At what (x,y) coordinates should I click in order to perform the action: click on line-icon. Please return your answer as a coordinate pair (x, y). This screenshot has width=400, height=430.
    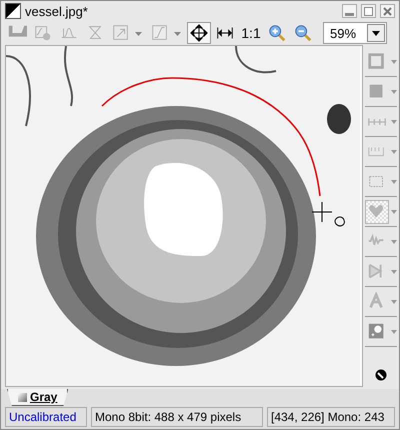
    Looking at the image, I should click on (377, 122).